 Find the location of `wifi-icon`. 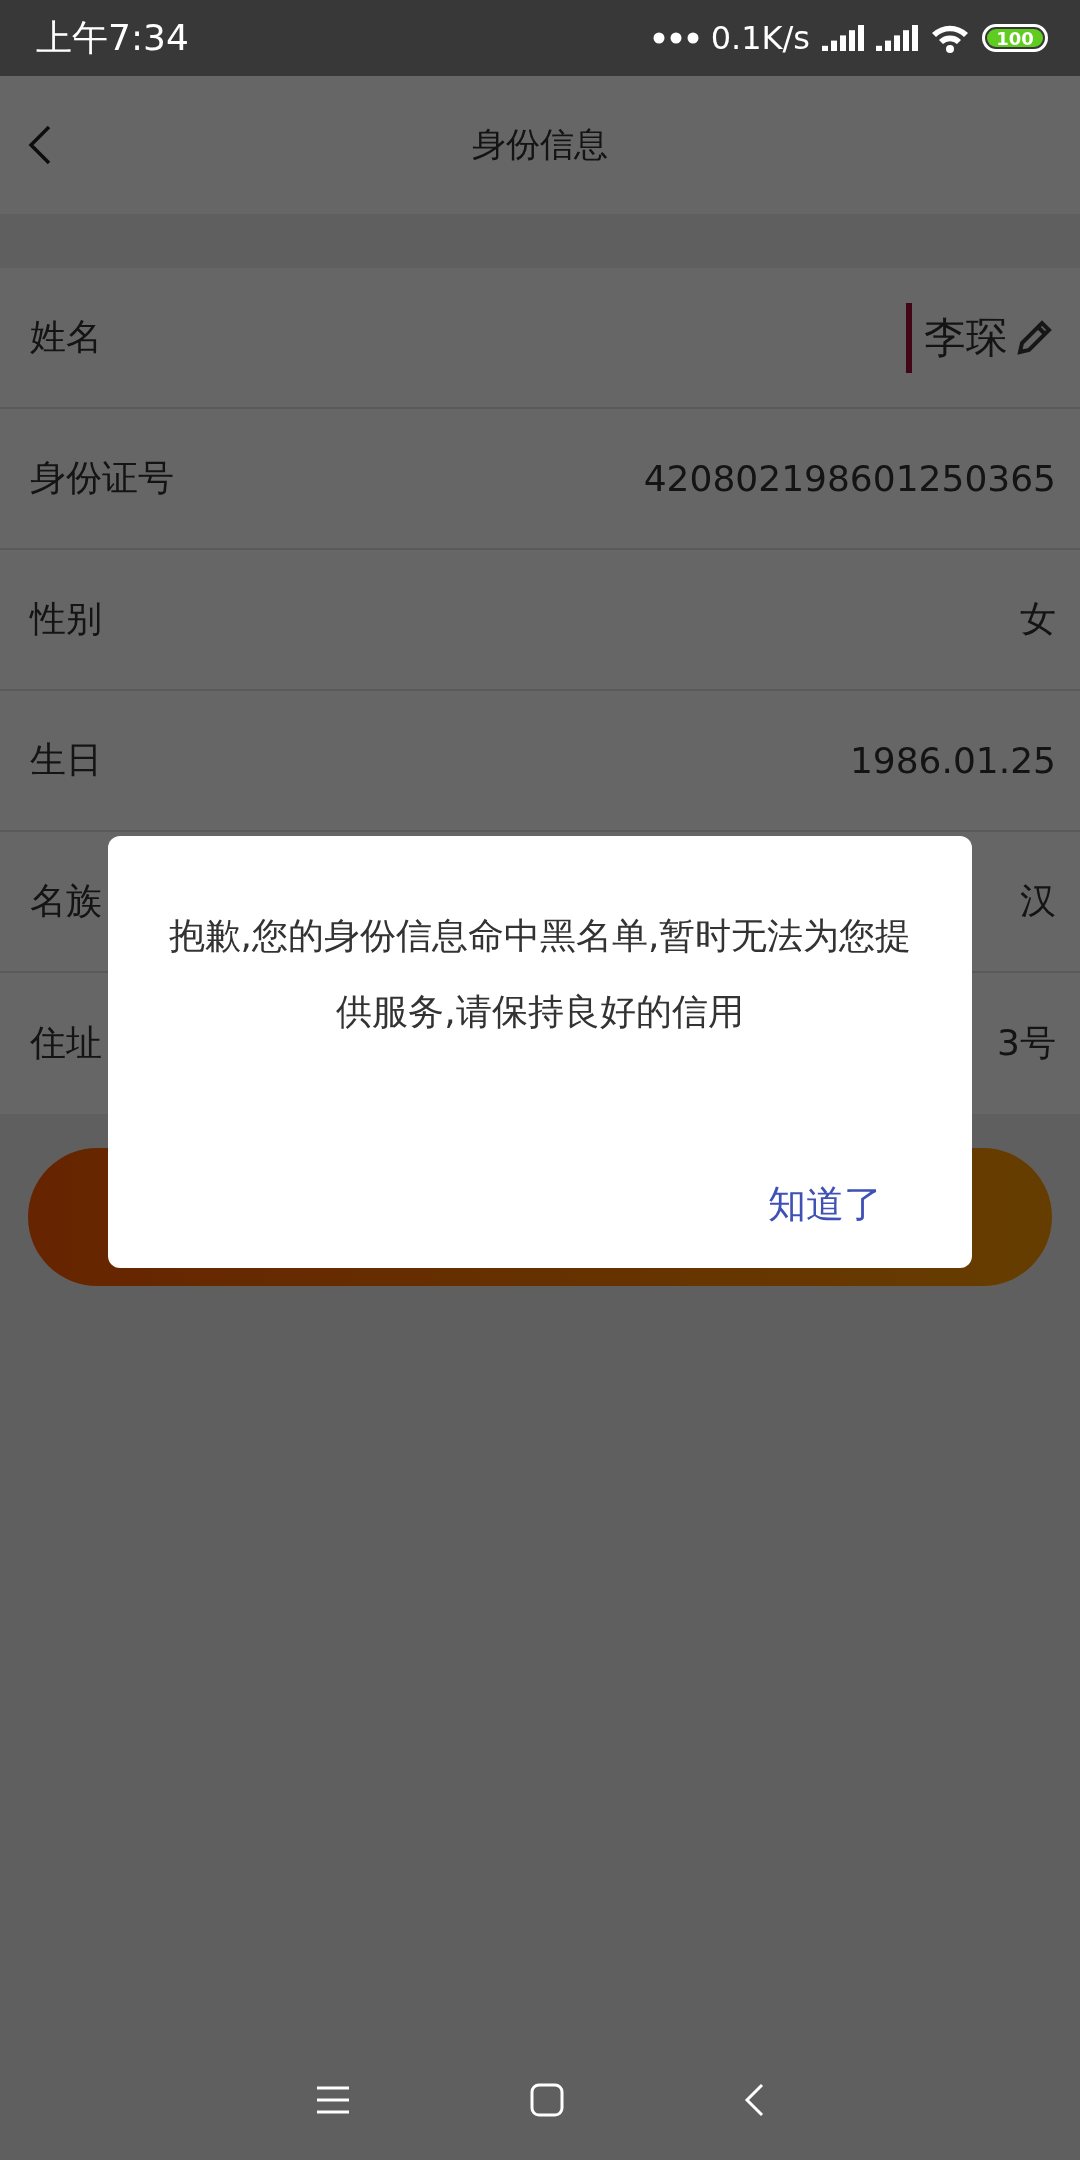

wifi-icon is located at coordinates (950, 38).